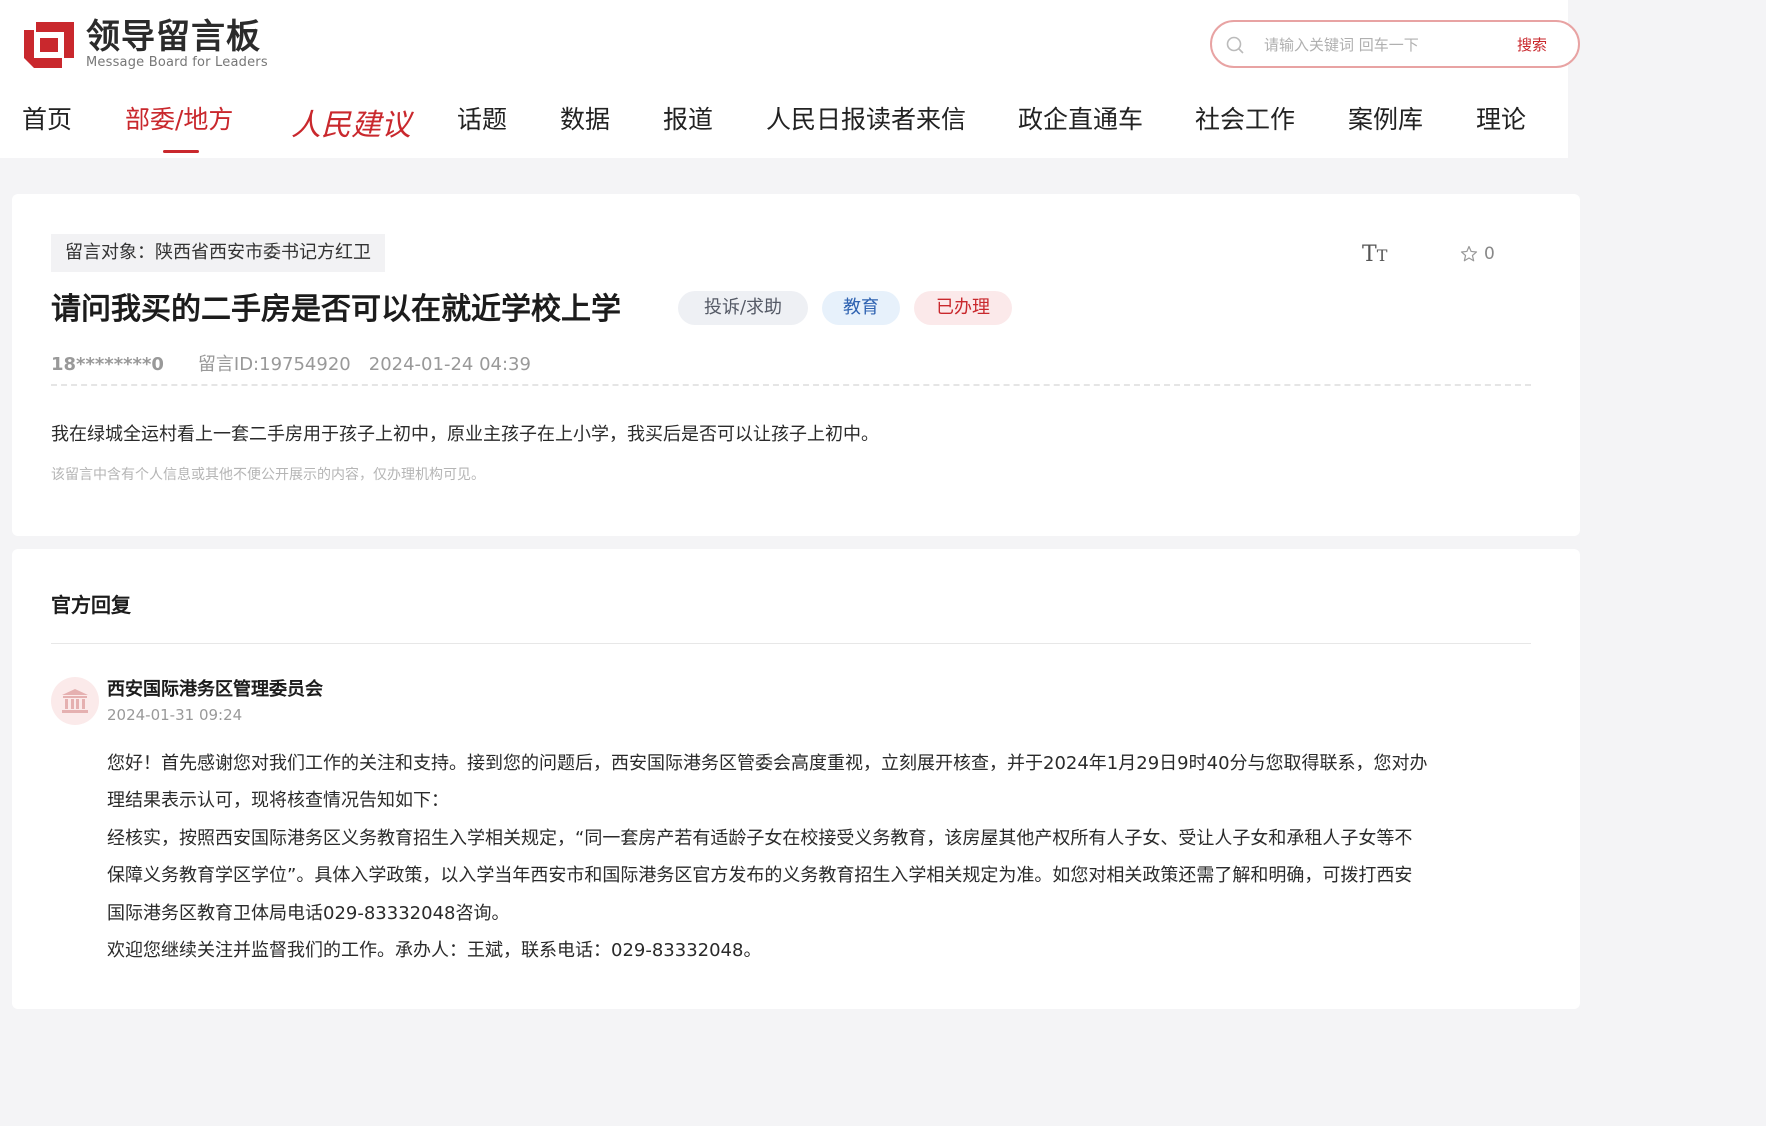 The width and height of the screenshot is (1766, 1126). I want to click on reply-line: 国际港务区教育卫体局电话029-83332048咨询。, so click(308, 913).